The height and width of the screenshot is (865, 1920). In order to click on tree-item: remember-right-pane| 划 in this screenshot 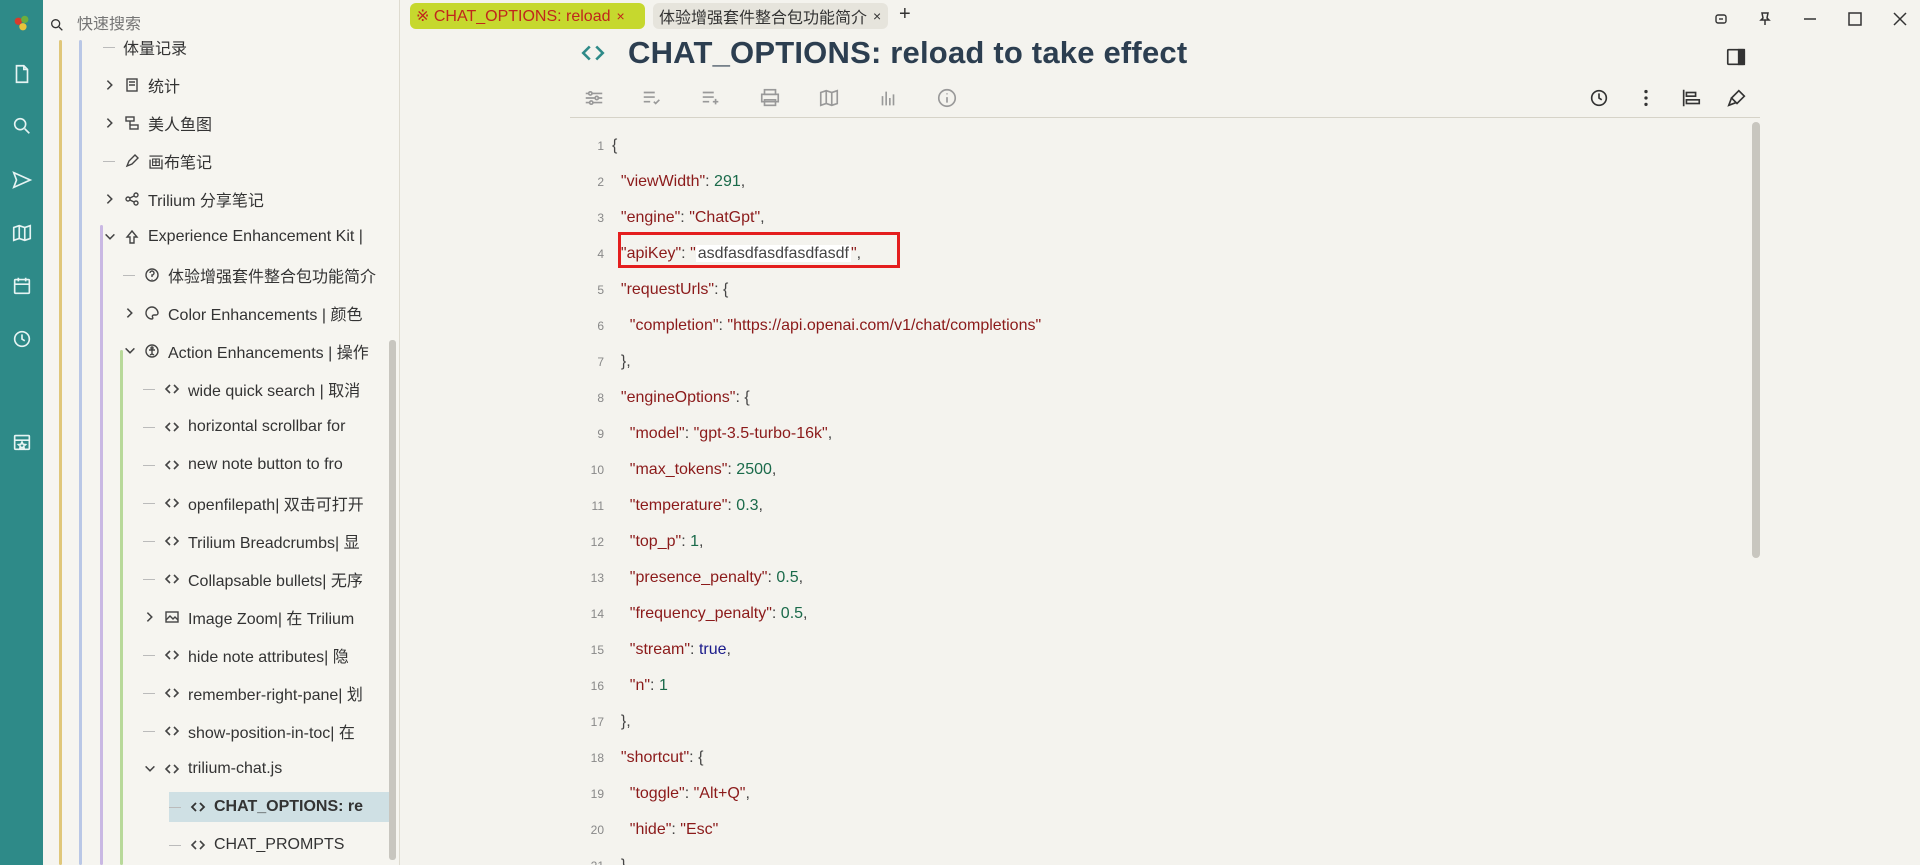, I will do `click(271, 693)`.